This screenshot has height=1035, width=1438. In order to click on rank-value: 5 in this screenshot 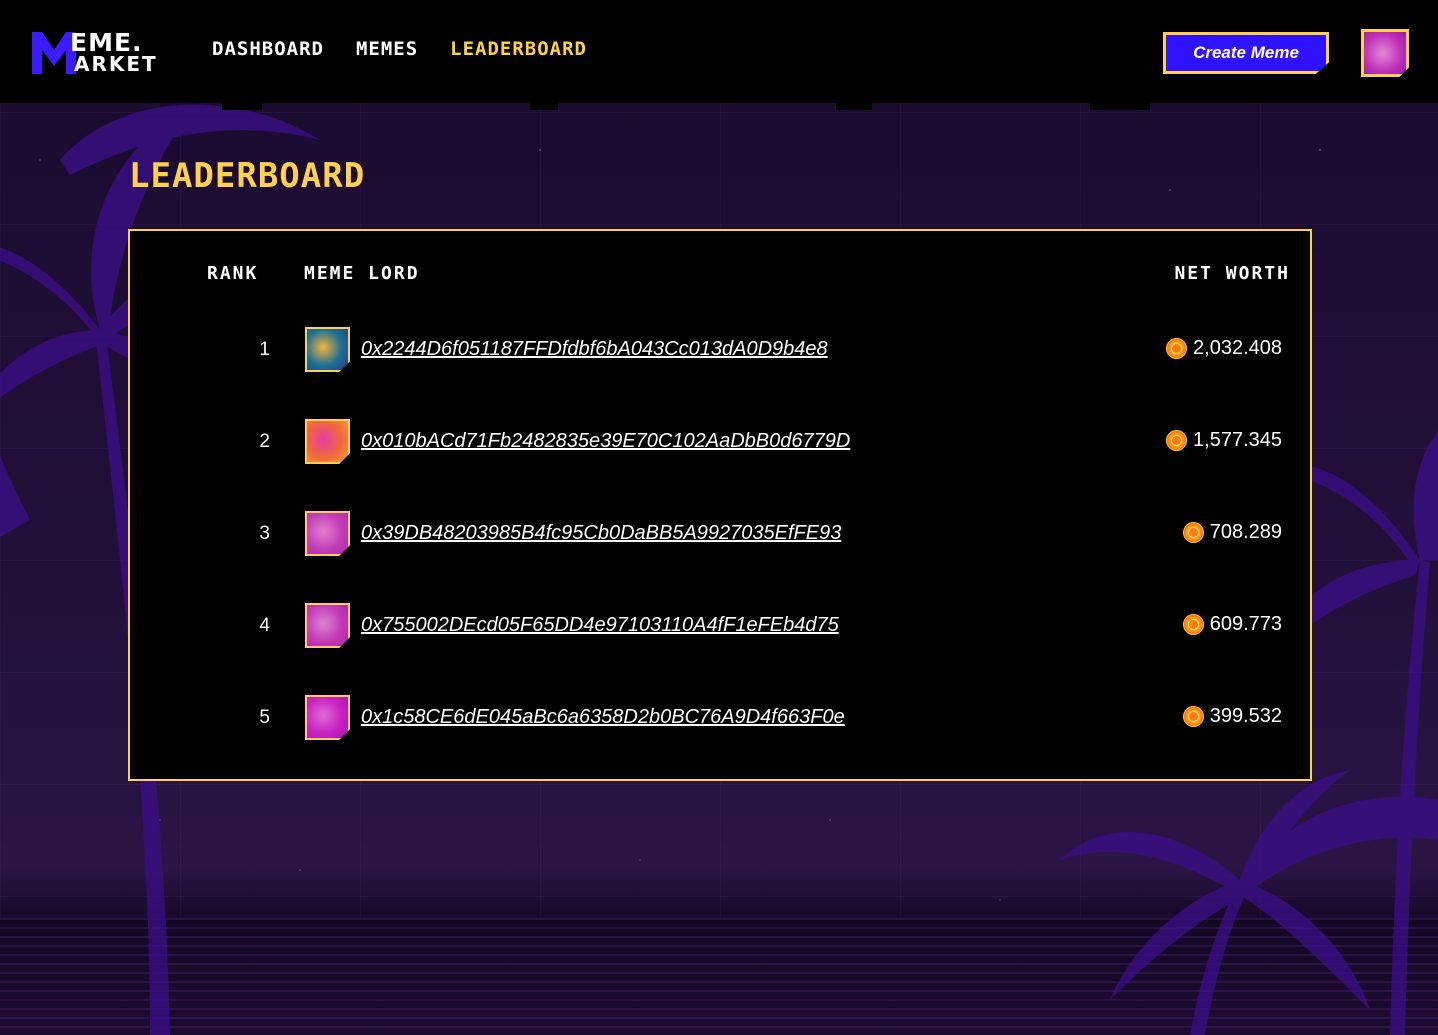, I will do `click(264, 717)`.